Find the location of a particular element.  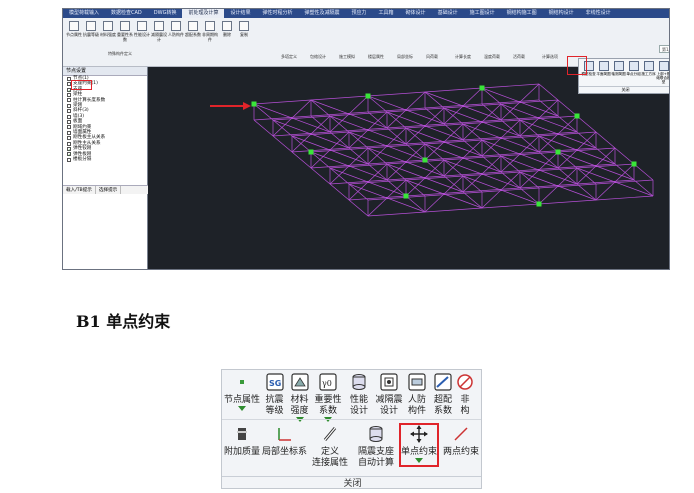

ribbon-tab: 基础设计 is located at coordinates (448, 13).